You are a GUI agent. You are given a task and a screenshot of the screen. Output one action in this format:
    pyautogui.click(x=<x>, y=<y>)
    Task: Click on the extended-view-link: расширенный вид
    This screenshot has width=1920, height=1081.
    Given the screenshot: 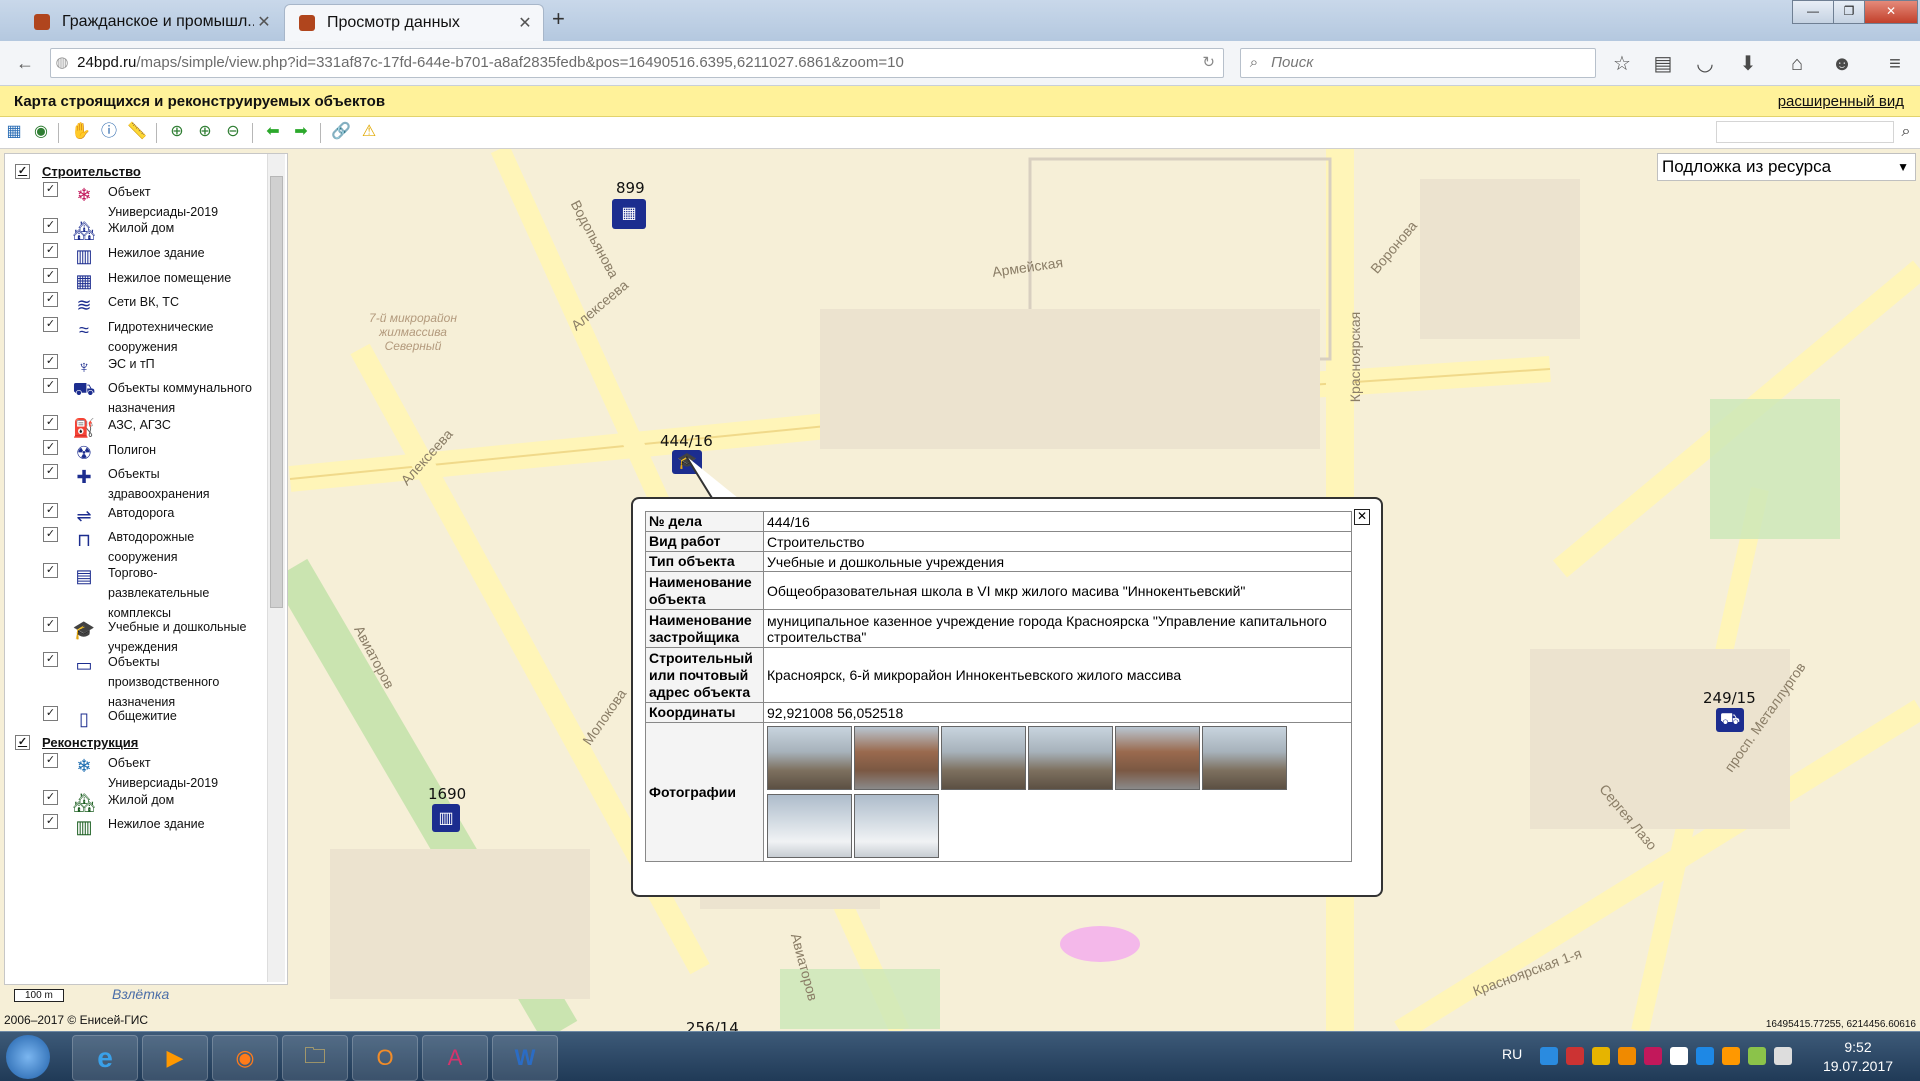 What is the action you would take?
    pyautogui.click(x=1841, y=101)
    